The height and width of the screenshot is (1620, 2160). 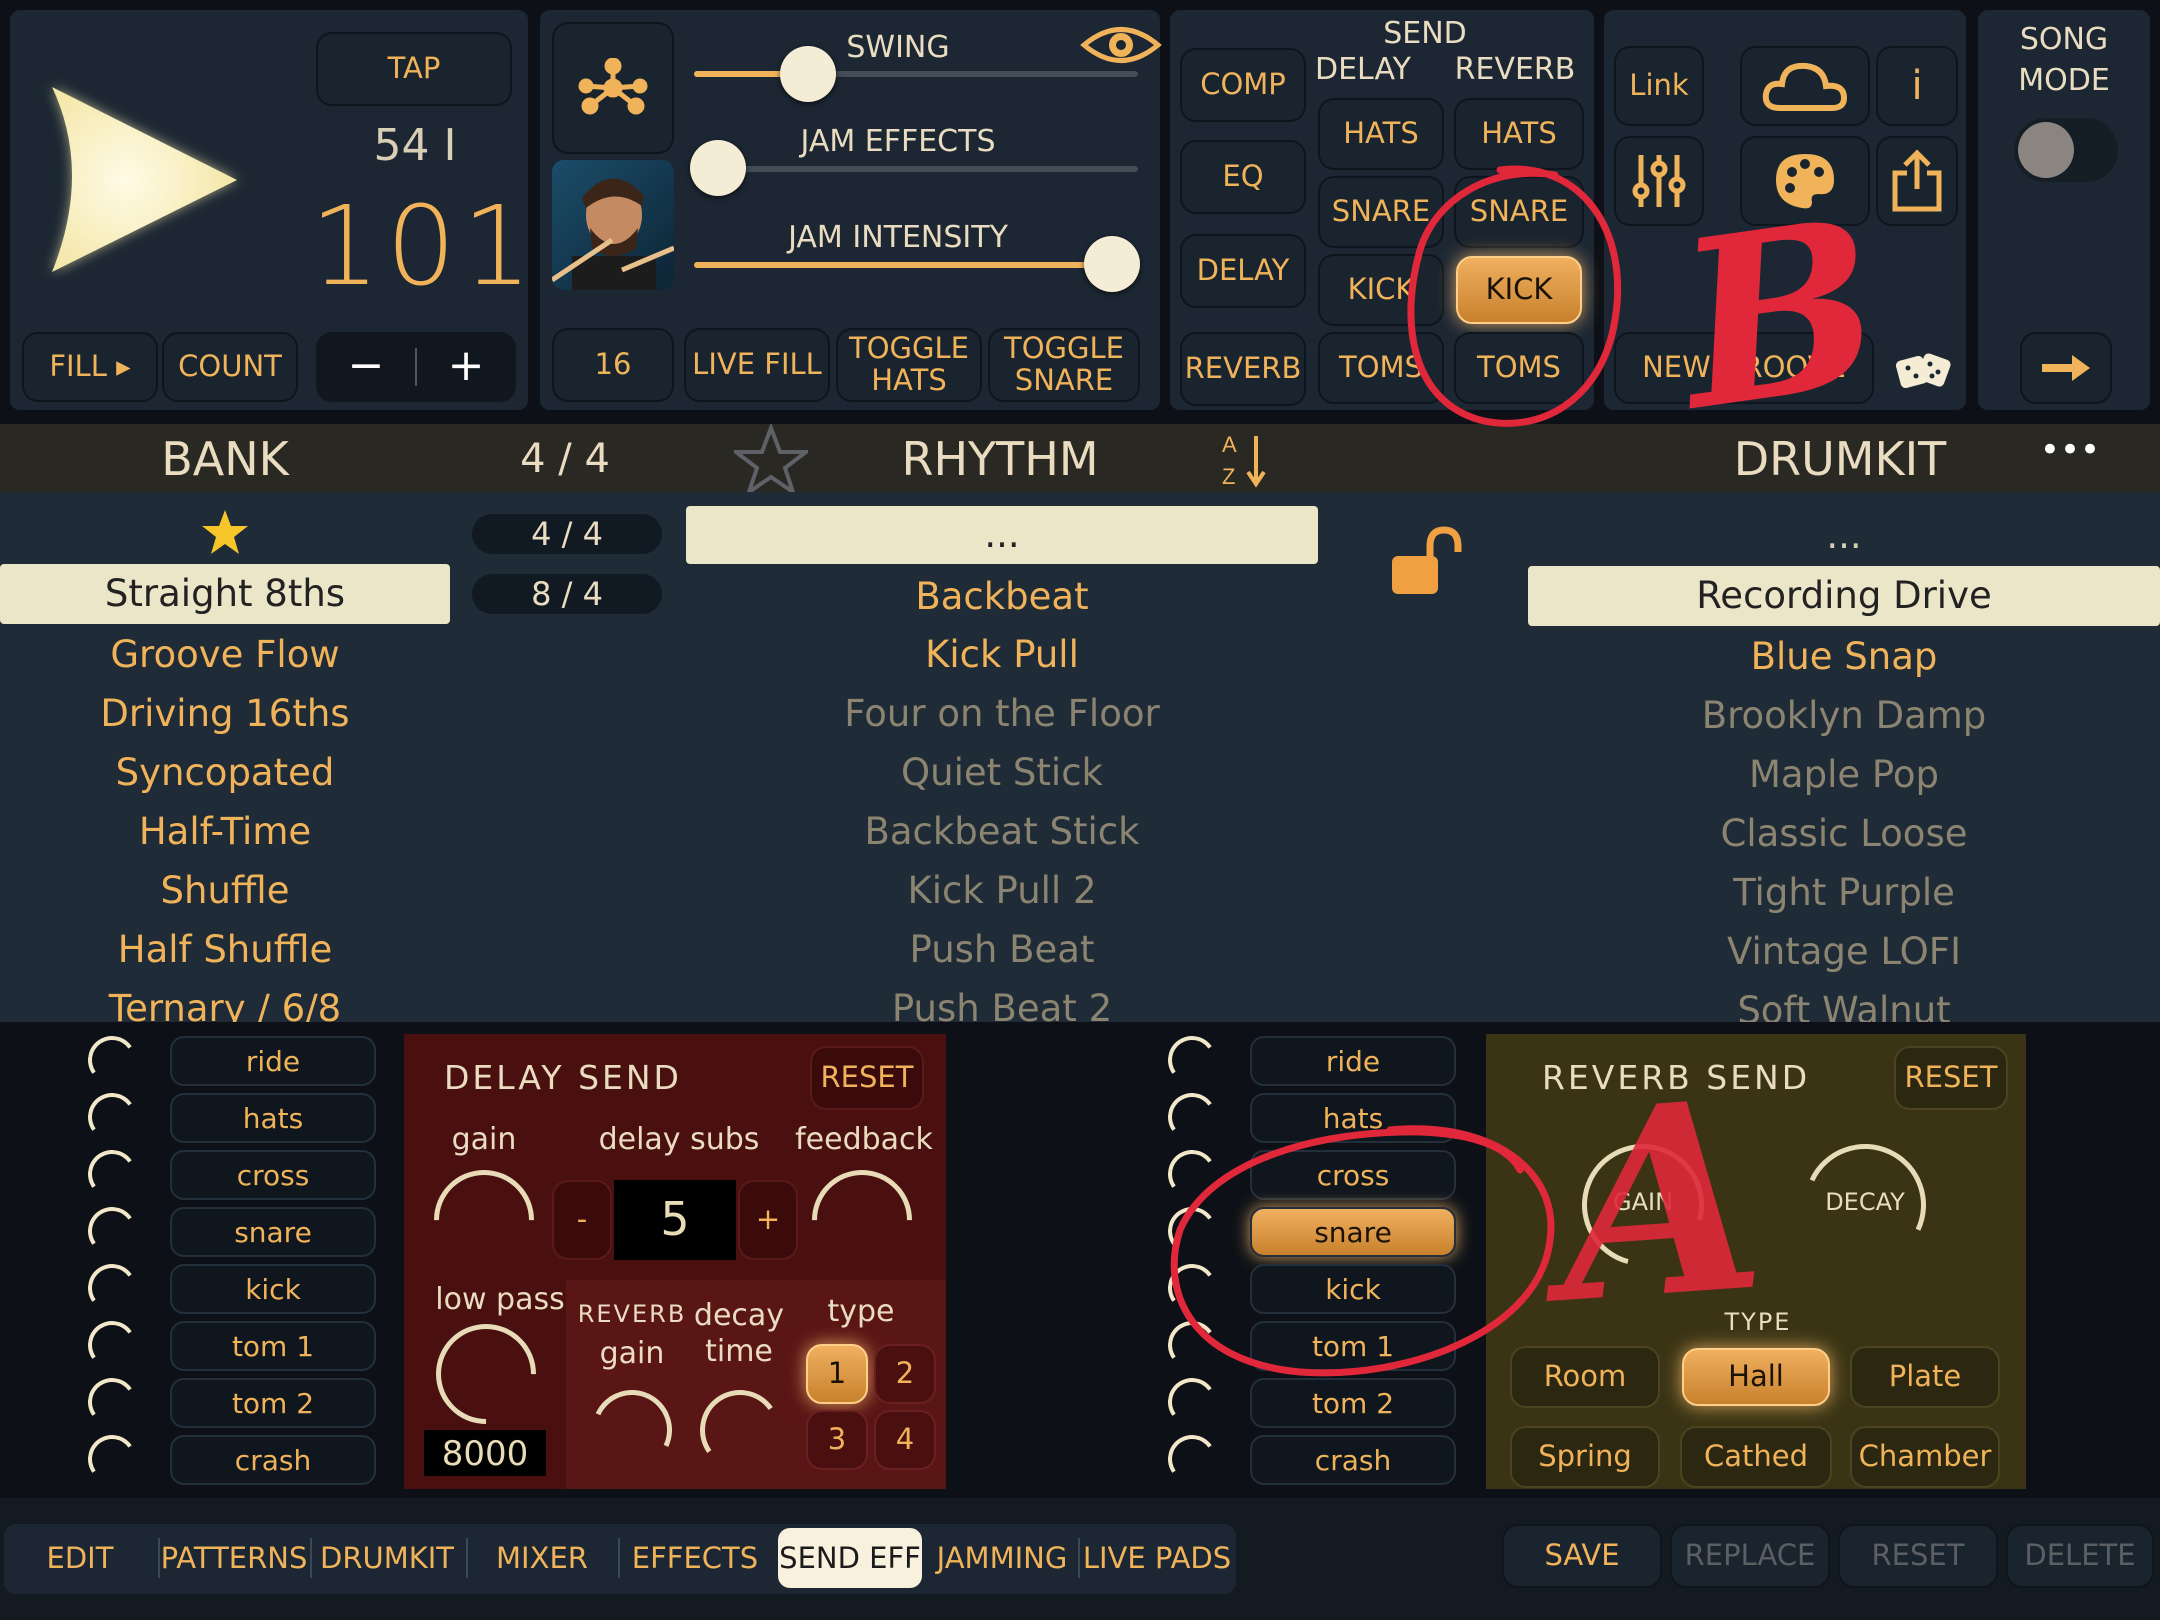 I want to click on send-delay-toms: TOMS, so click(x=1381, y=368).